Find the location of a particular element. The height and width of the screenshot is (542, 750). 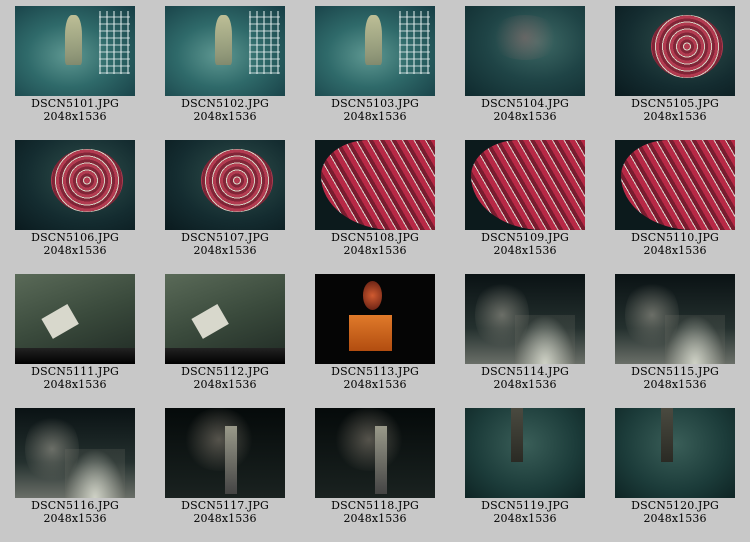

thumbnail-filename: DSCN5119.JPG is located at coordinates (525, 505).